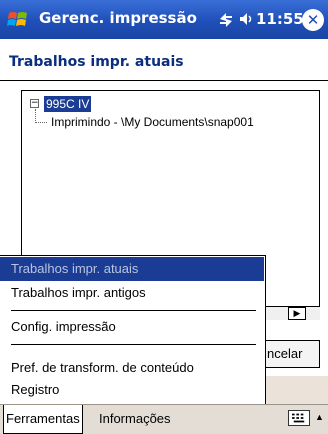 This screenshot has width=328, height=434. Describe the element at coordinates (132, 327) in the screenshot. I see `menu-item-print-config: Config. impressão` at that location.